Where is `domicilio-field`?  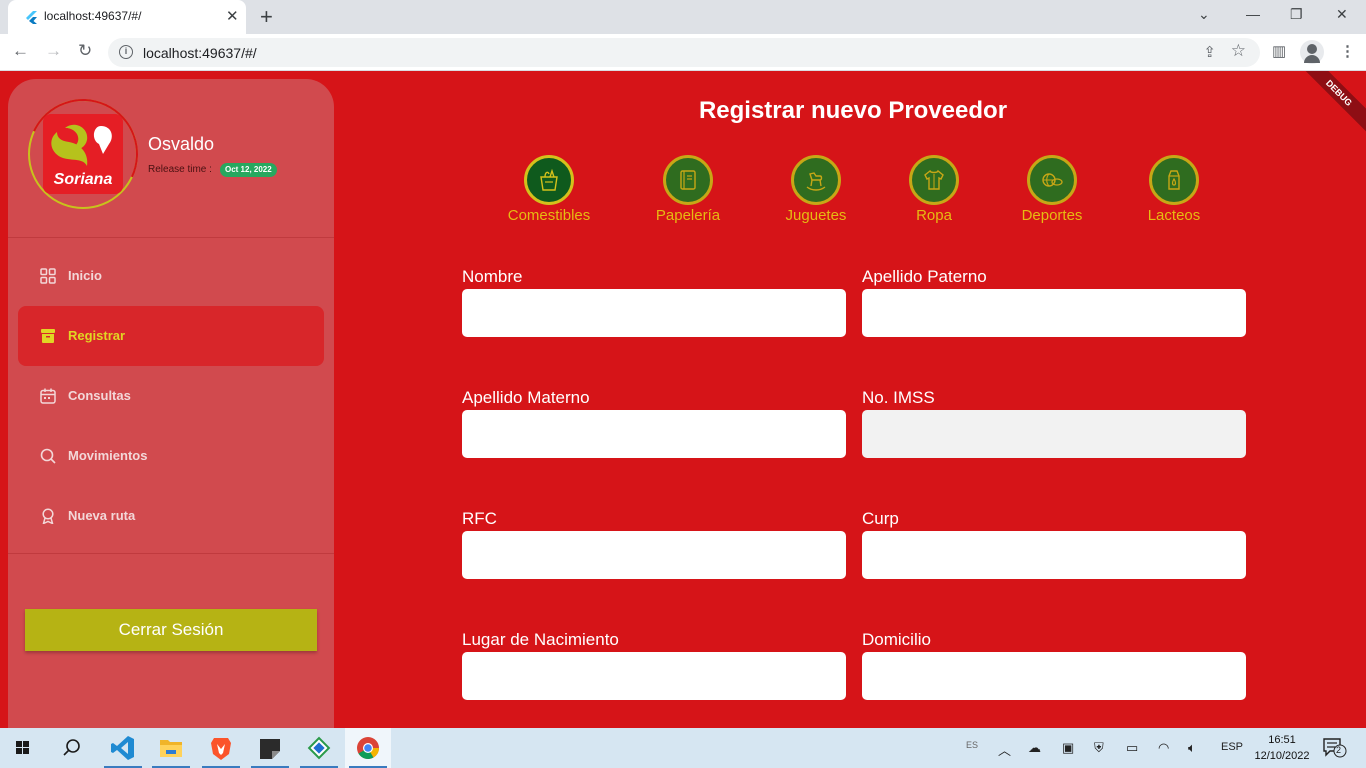
domicilio-field is located at coordinates (1054, 676).